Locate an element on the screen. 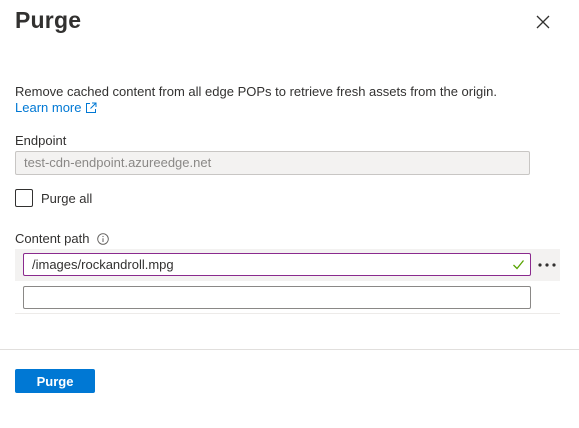 This screenshot has height=428, width=579. close-button is located at coordinates (543, 22).